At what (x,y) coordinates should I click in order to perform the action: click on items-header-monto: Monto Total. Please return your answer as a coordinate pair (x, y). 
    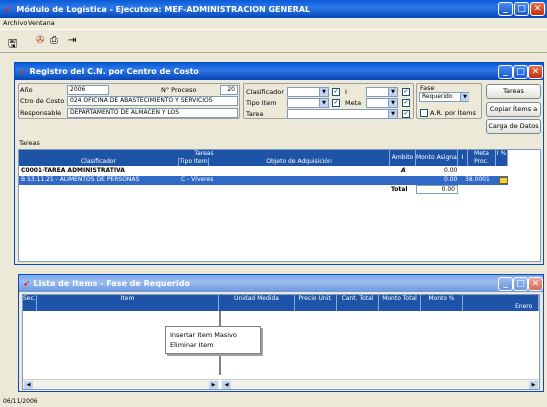
    Looking at the image, I should click on (400, 303).